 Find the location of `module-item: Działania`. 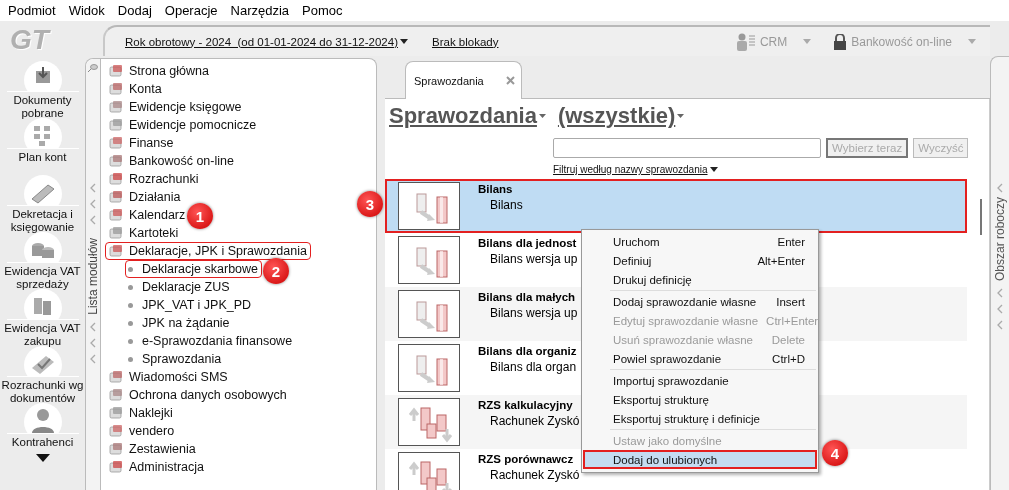

module-item: Działania is located at coordinates (145, 197).